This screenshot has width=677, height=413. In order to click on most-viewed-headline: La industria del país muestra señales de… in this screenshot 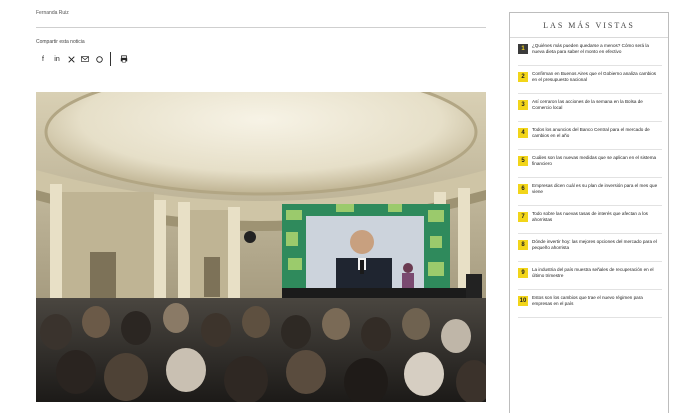, I will do `click(597, 273)`.